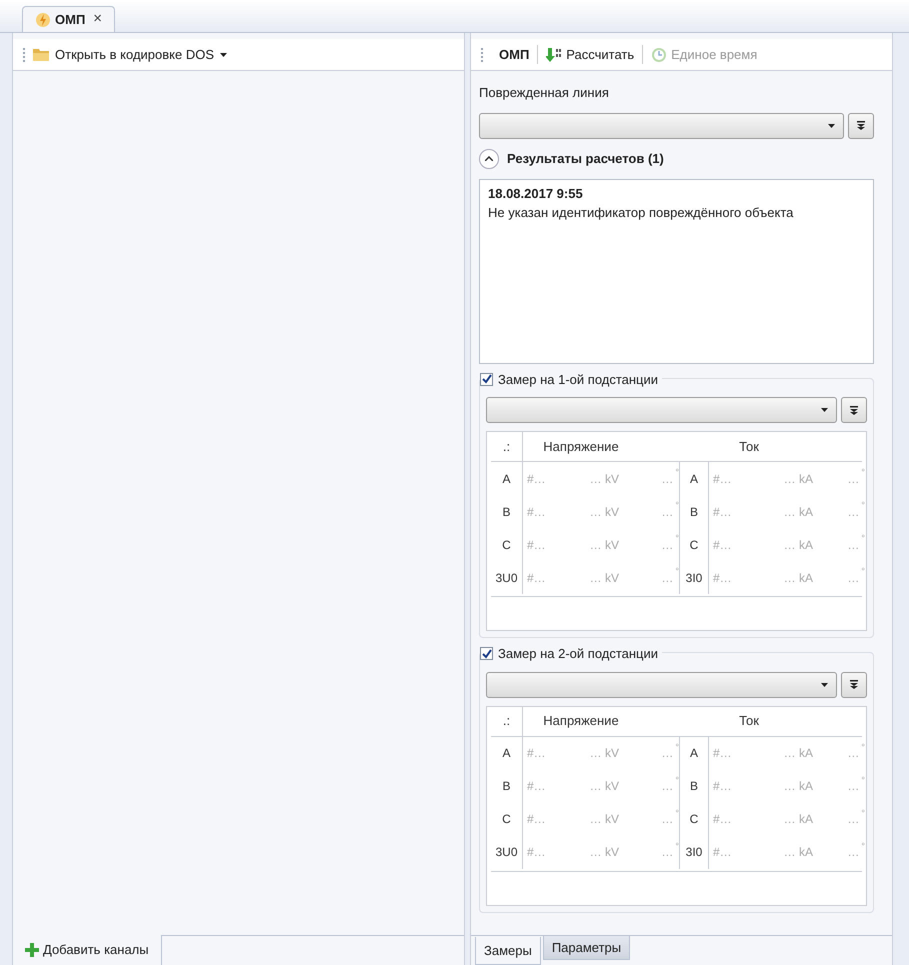  I want to click on download-binary-icon, so click(554, 54).